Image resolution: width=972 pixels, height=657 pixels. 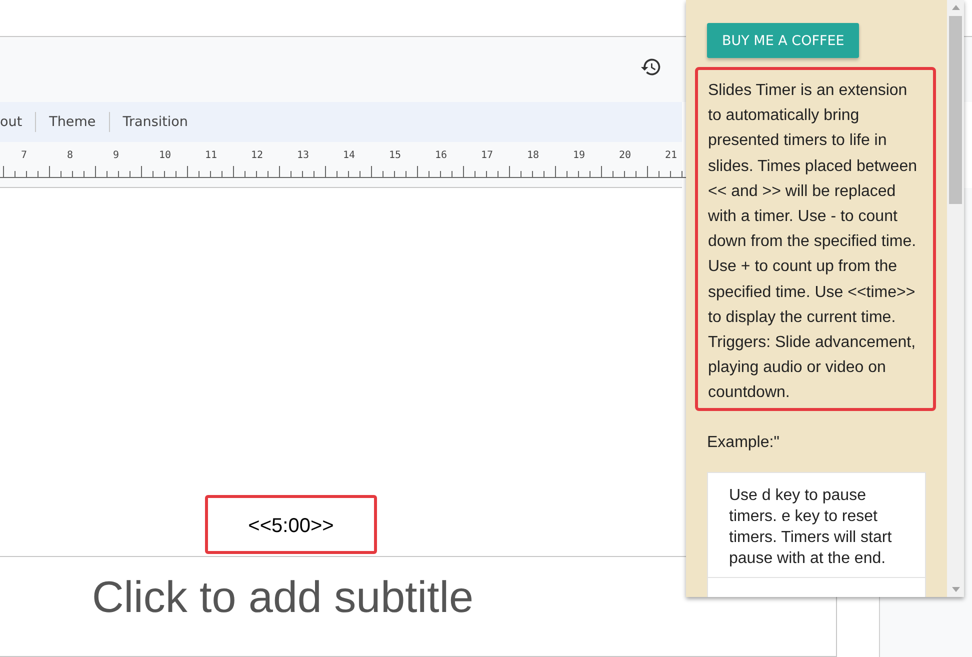 What do you see at coordinates (303, 156) in the screenshot?
I see `ruler-number: 13` at bounding box center [303, 156].